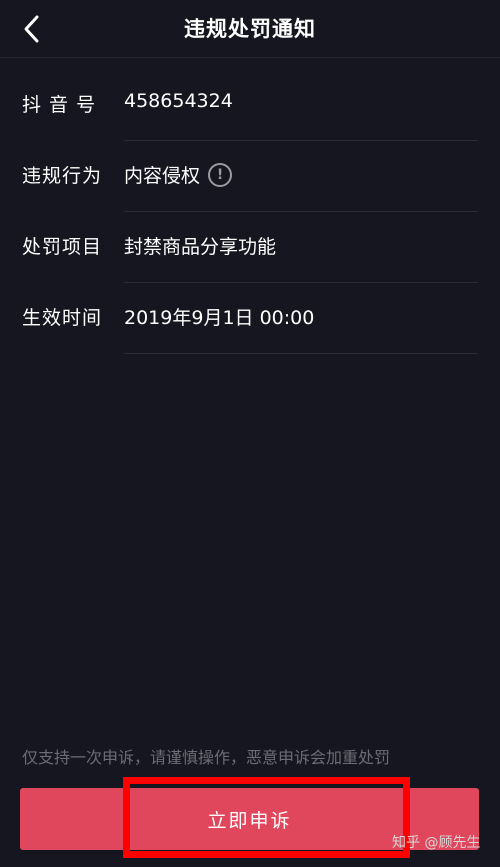  I want to click on detail-label: 抖 音 号, so click(59, 105).